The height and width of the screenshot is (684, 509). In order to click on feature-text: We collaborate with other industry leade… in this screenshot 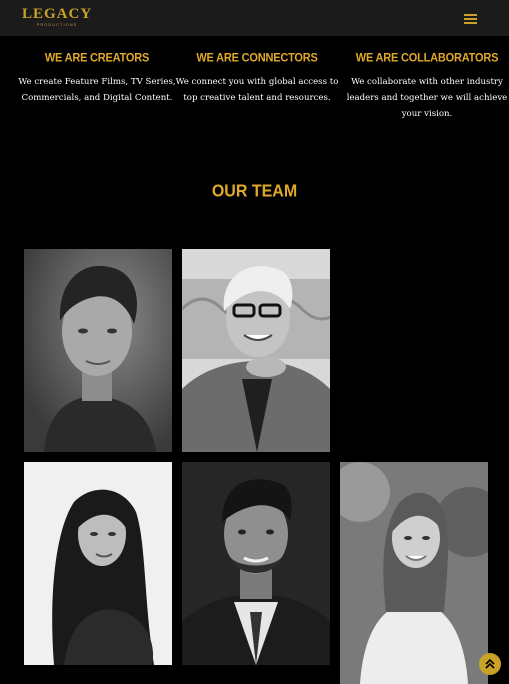, I will do `click(427, 98)`.